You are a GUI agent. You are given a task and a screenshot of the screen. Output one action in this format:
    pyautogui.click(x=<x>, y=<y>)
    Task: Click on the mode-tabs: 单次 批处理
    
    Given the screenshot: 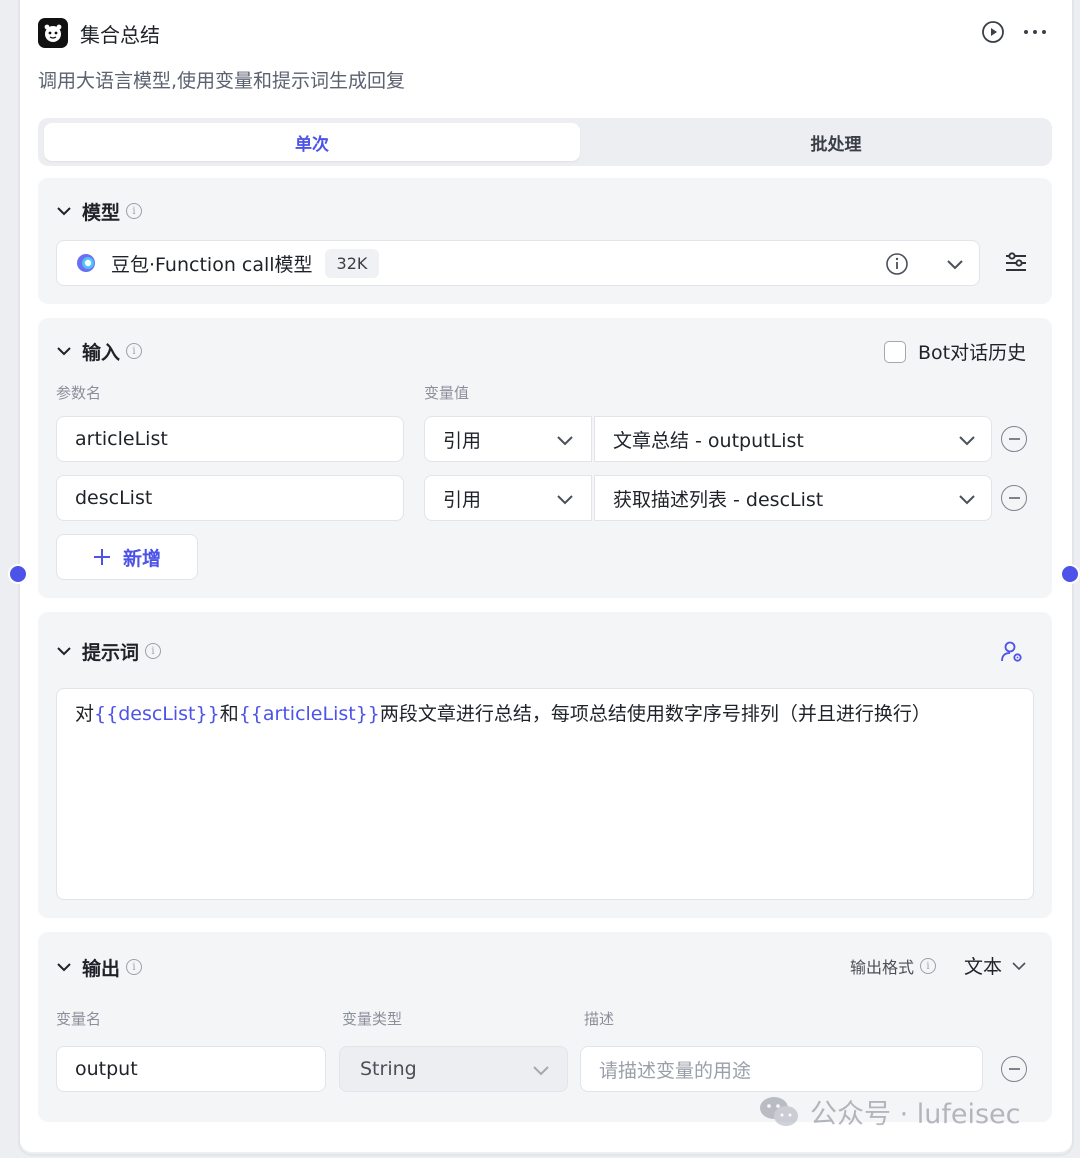 What is the action you would take?
    pyautogui.click(x=545, y=142)
    